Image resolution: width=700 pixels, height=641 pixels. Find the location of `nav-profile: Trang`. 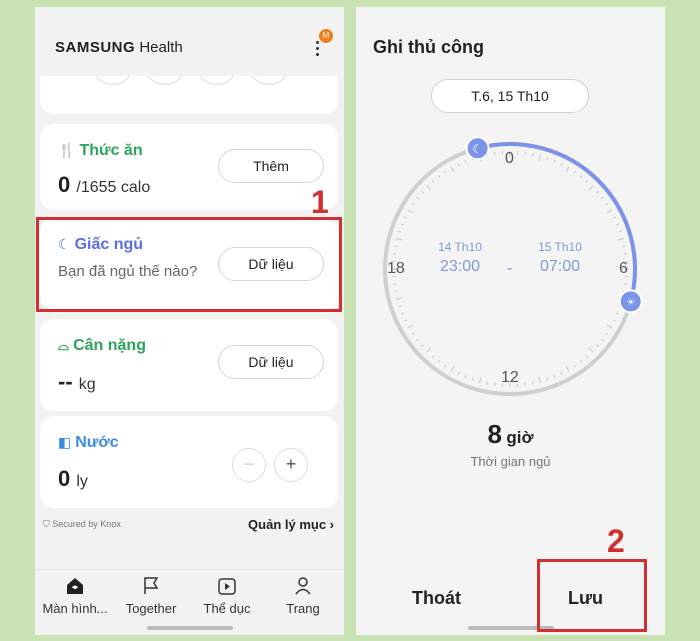

nav-profile: Trang is located at coordinates (303, 597).